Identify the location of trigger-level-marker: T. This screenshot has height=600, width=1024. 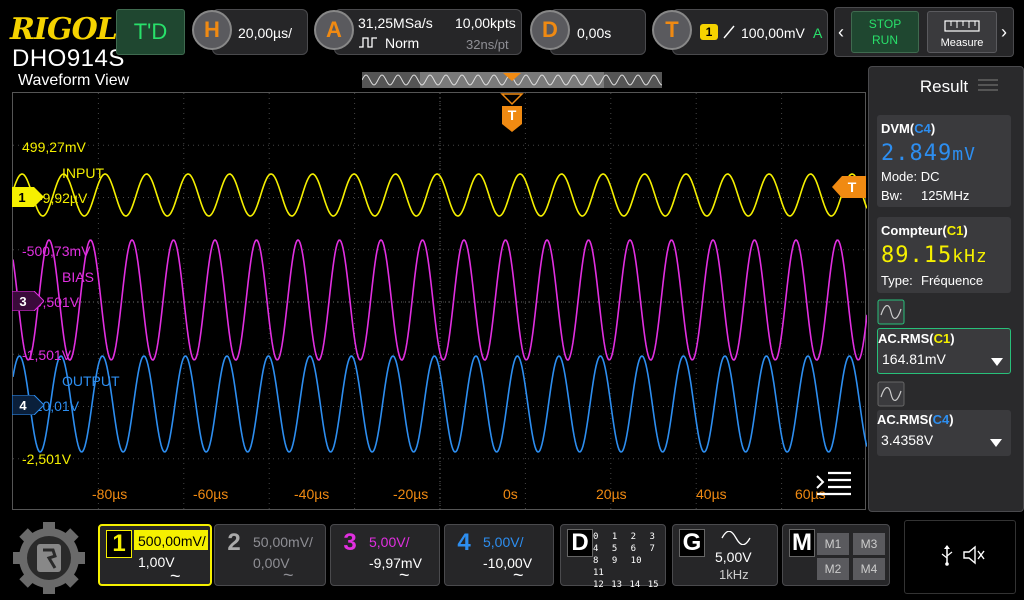
(849, 187).